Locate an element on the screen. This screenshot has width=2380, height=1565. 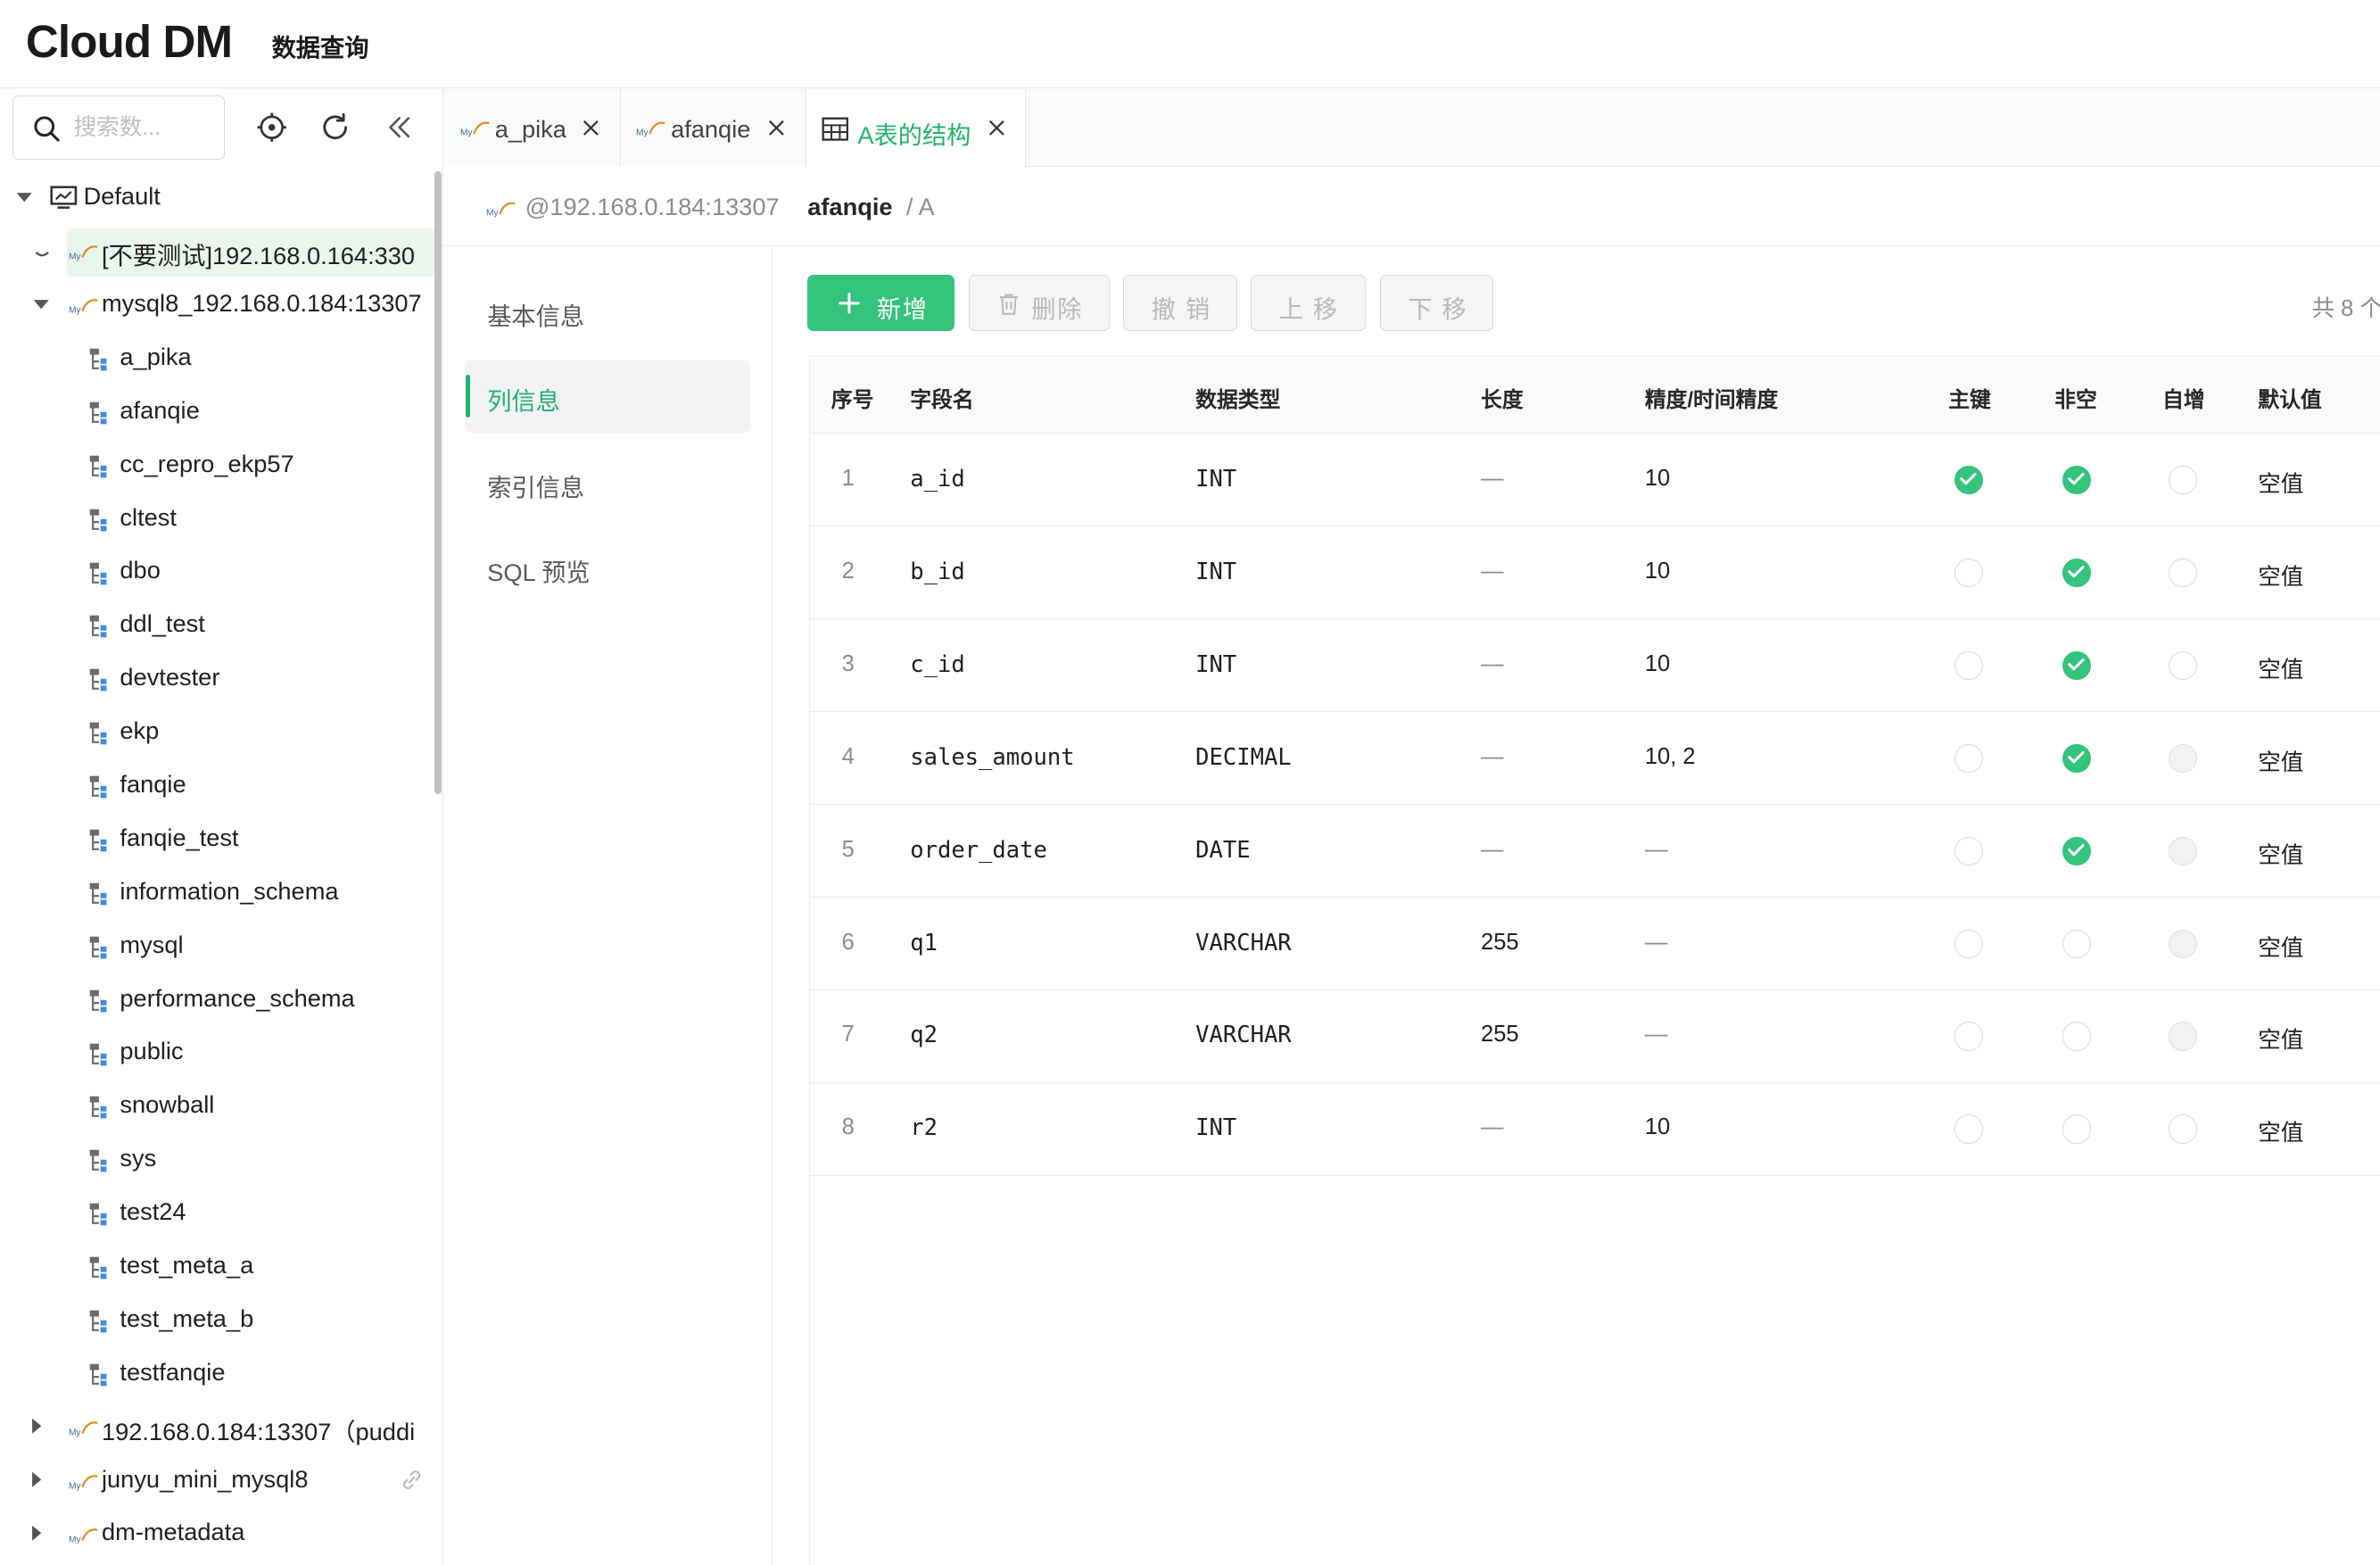
table-row: 4 sales_amount DECIMAL — 10, 2 空值 is located at coordinates (1594, 759).